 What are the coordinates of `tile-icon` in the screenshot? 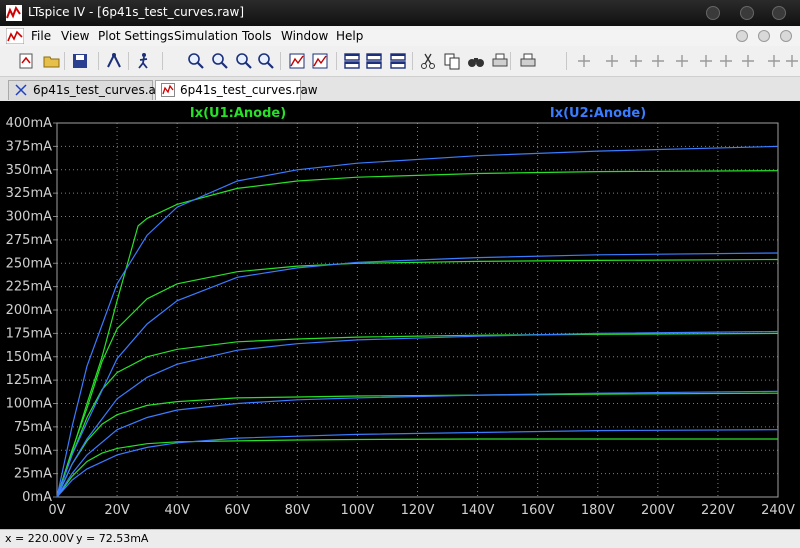 It's located at (398, 61).